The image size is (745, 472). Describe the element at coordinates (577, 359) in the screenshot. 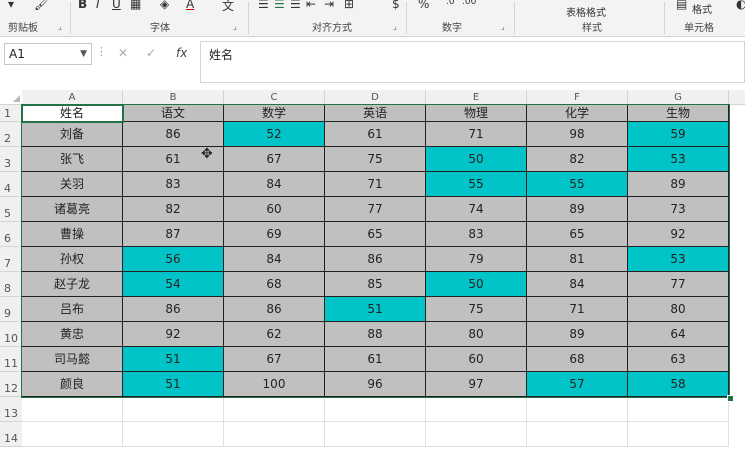

I see `score-cell: 68` at that location.